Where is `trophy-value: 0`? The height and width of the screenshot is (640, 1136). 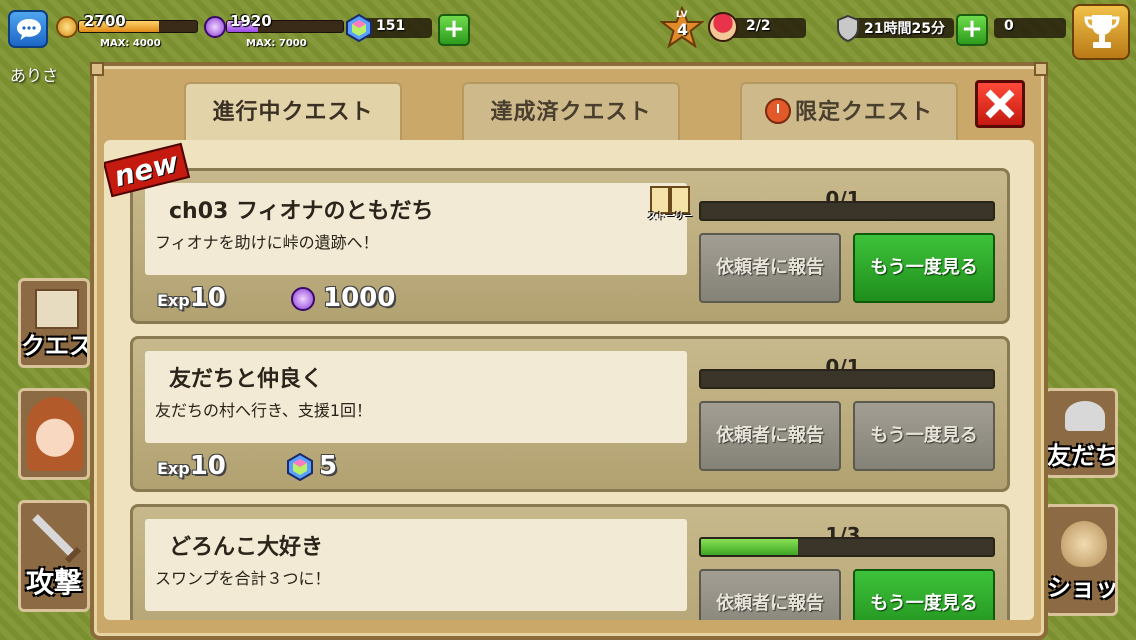
trophy-value: 0 is located at coordinates (1009, 26).